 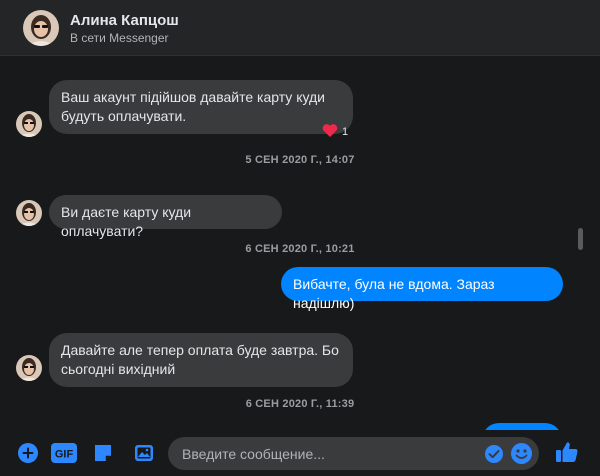 I want to click on chat-header: Алина Капцош В сети Messenger, so click(x=300, y=28).